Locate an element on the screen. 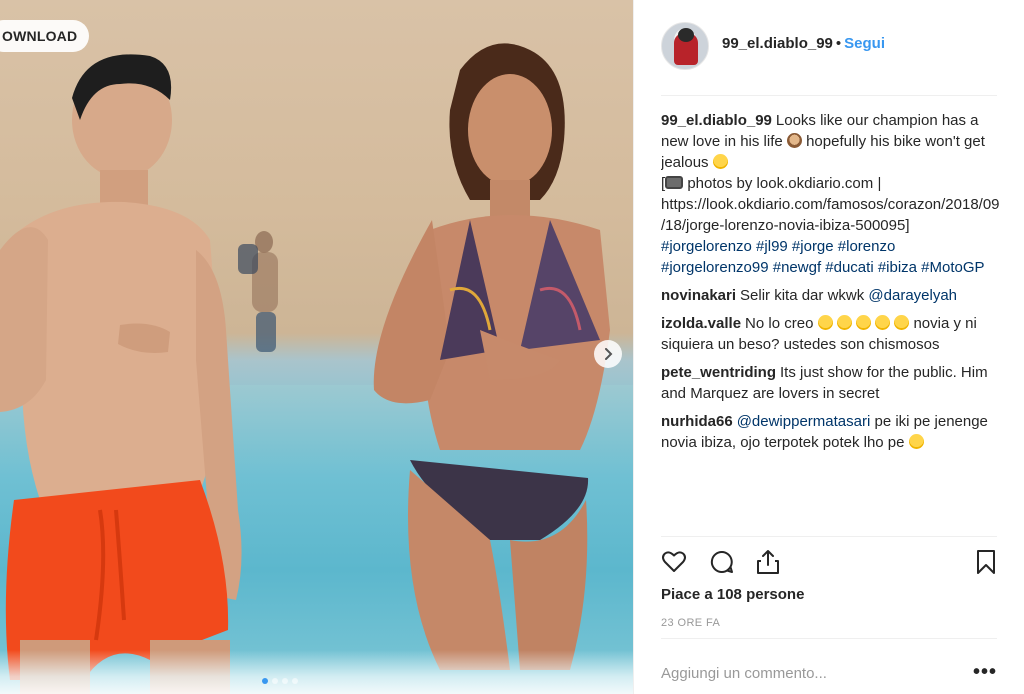 The width and height of the screenshot is (1024, 694). post-timestamp: 23 ORE FA is located at coordinates (690, 623).